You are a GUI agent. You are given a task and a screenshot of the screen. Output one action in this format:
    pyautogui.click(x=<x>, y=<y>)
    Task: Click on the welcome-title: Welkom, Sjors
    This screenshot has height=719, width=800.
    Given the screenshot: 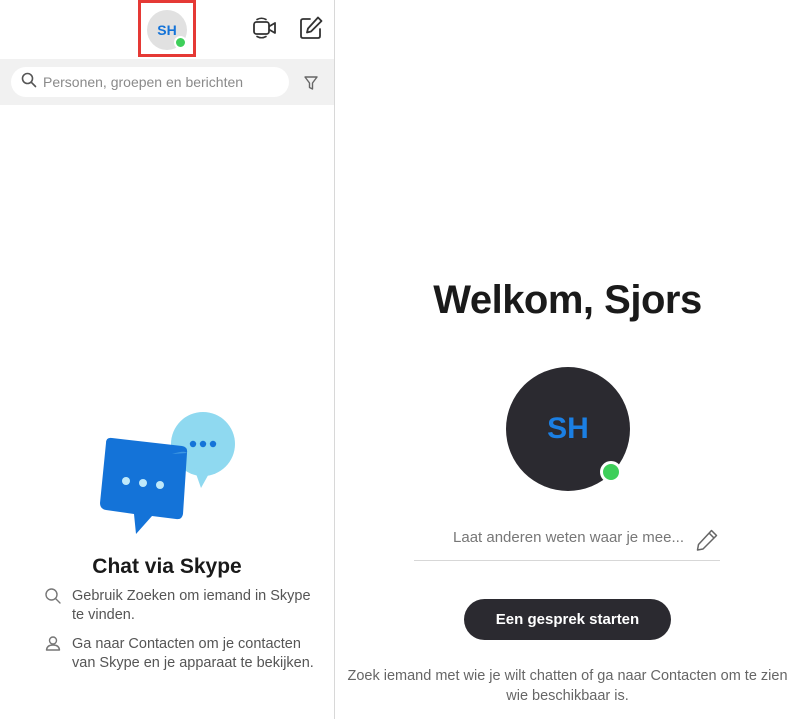 What is the action you would take?
    pyautogui.click(x=567, y=300)
    